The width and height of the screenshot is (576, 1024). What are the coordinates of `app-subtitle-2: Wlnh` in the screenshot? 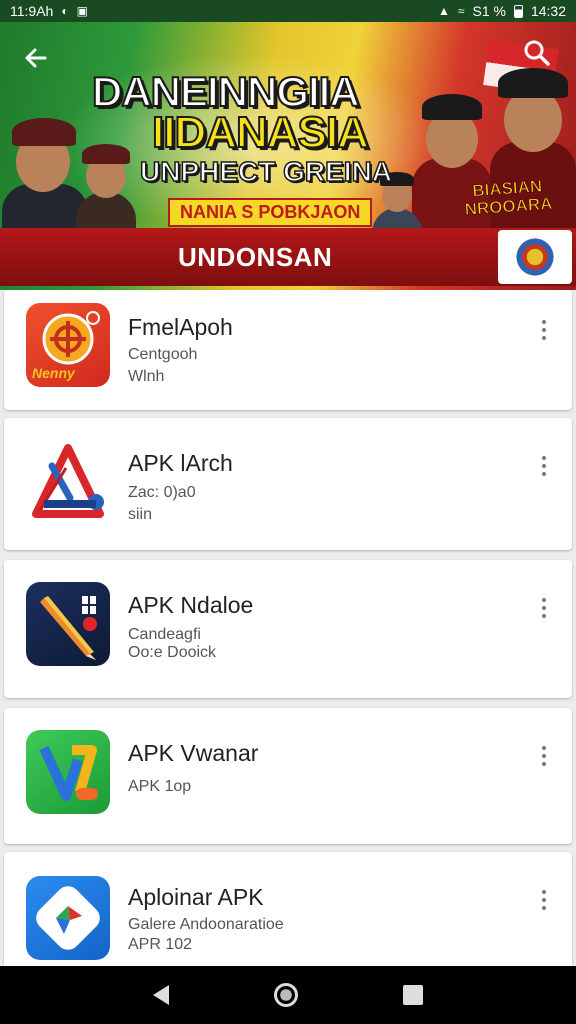 It's located at (146, 376).